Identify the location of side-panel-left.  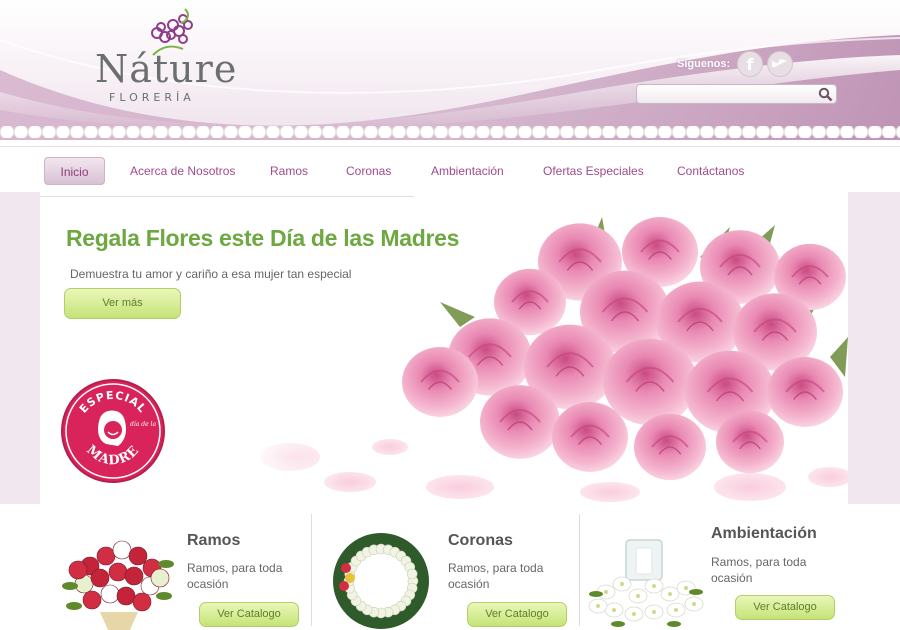
(20, 348).